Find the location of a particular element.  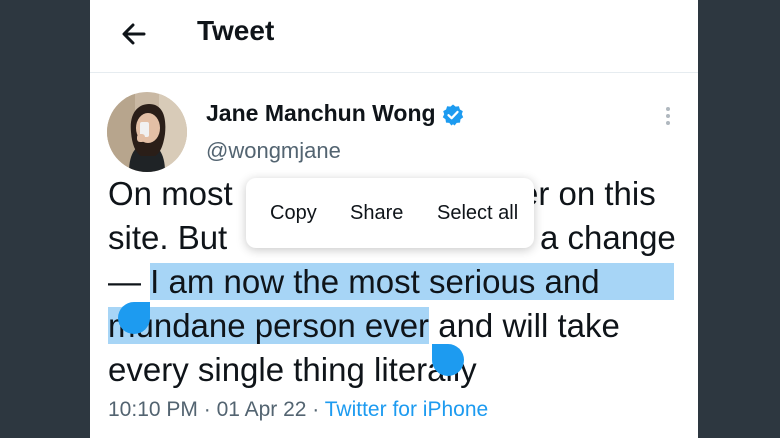

author-name: Jane Manchun Wong is located at coordinates (321, 113).